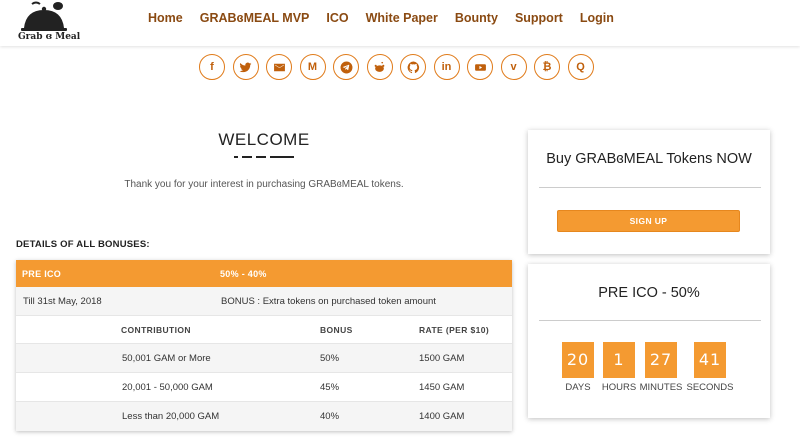  I want to click on minutes-value: 27, so click(661, 360).